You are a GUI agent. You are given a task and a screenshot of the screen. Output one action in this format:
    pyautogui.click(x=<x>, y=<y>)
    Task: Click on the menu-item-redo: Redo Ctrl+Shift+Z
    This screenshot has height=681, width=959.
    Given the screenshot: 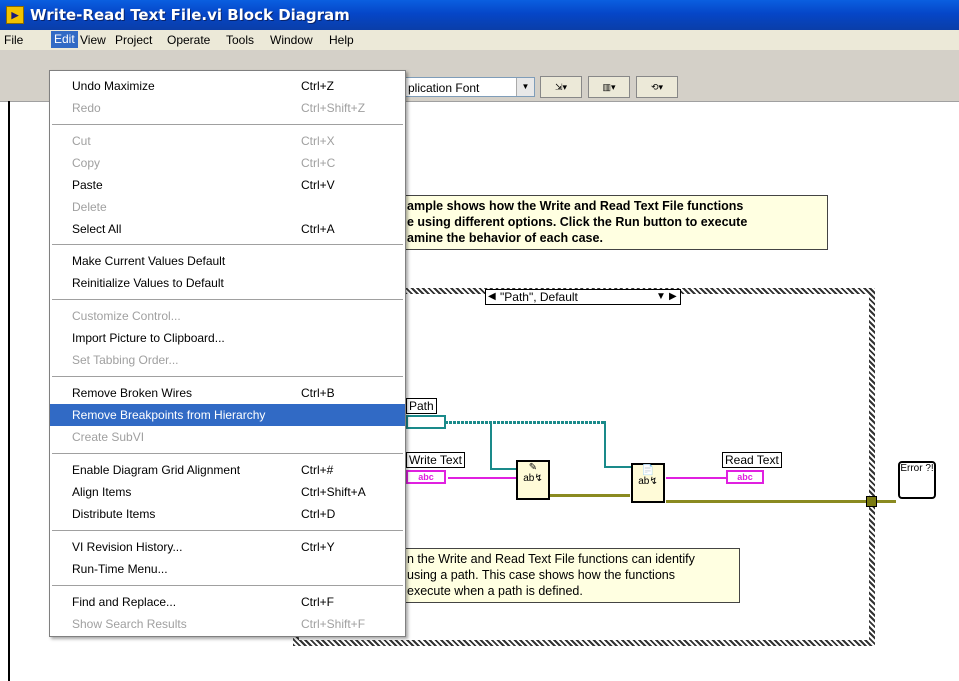 What is the action you would take?
    pyautogui.click(x=227, y=108)
    